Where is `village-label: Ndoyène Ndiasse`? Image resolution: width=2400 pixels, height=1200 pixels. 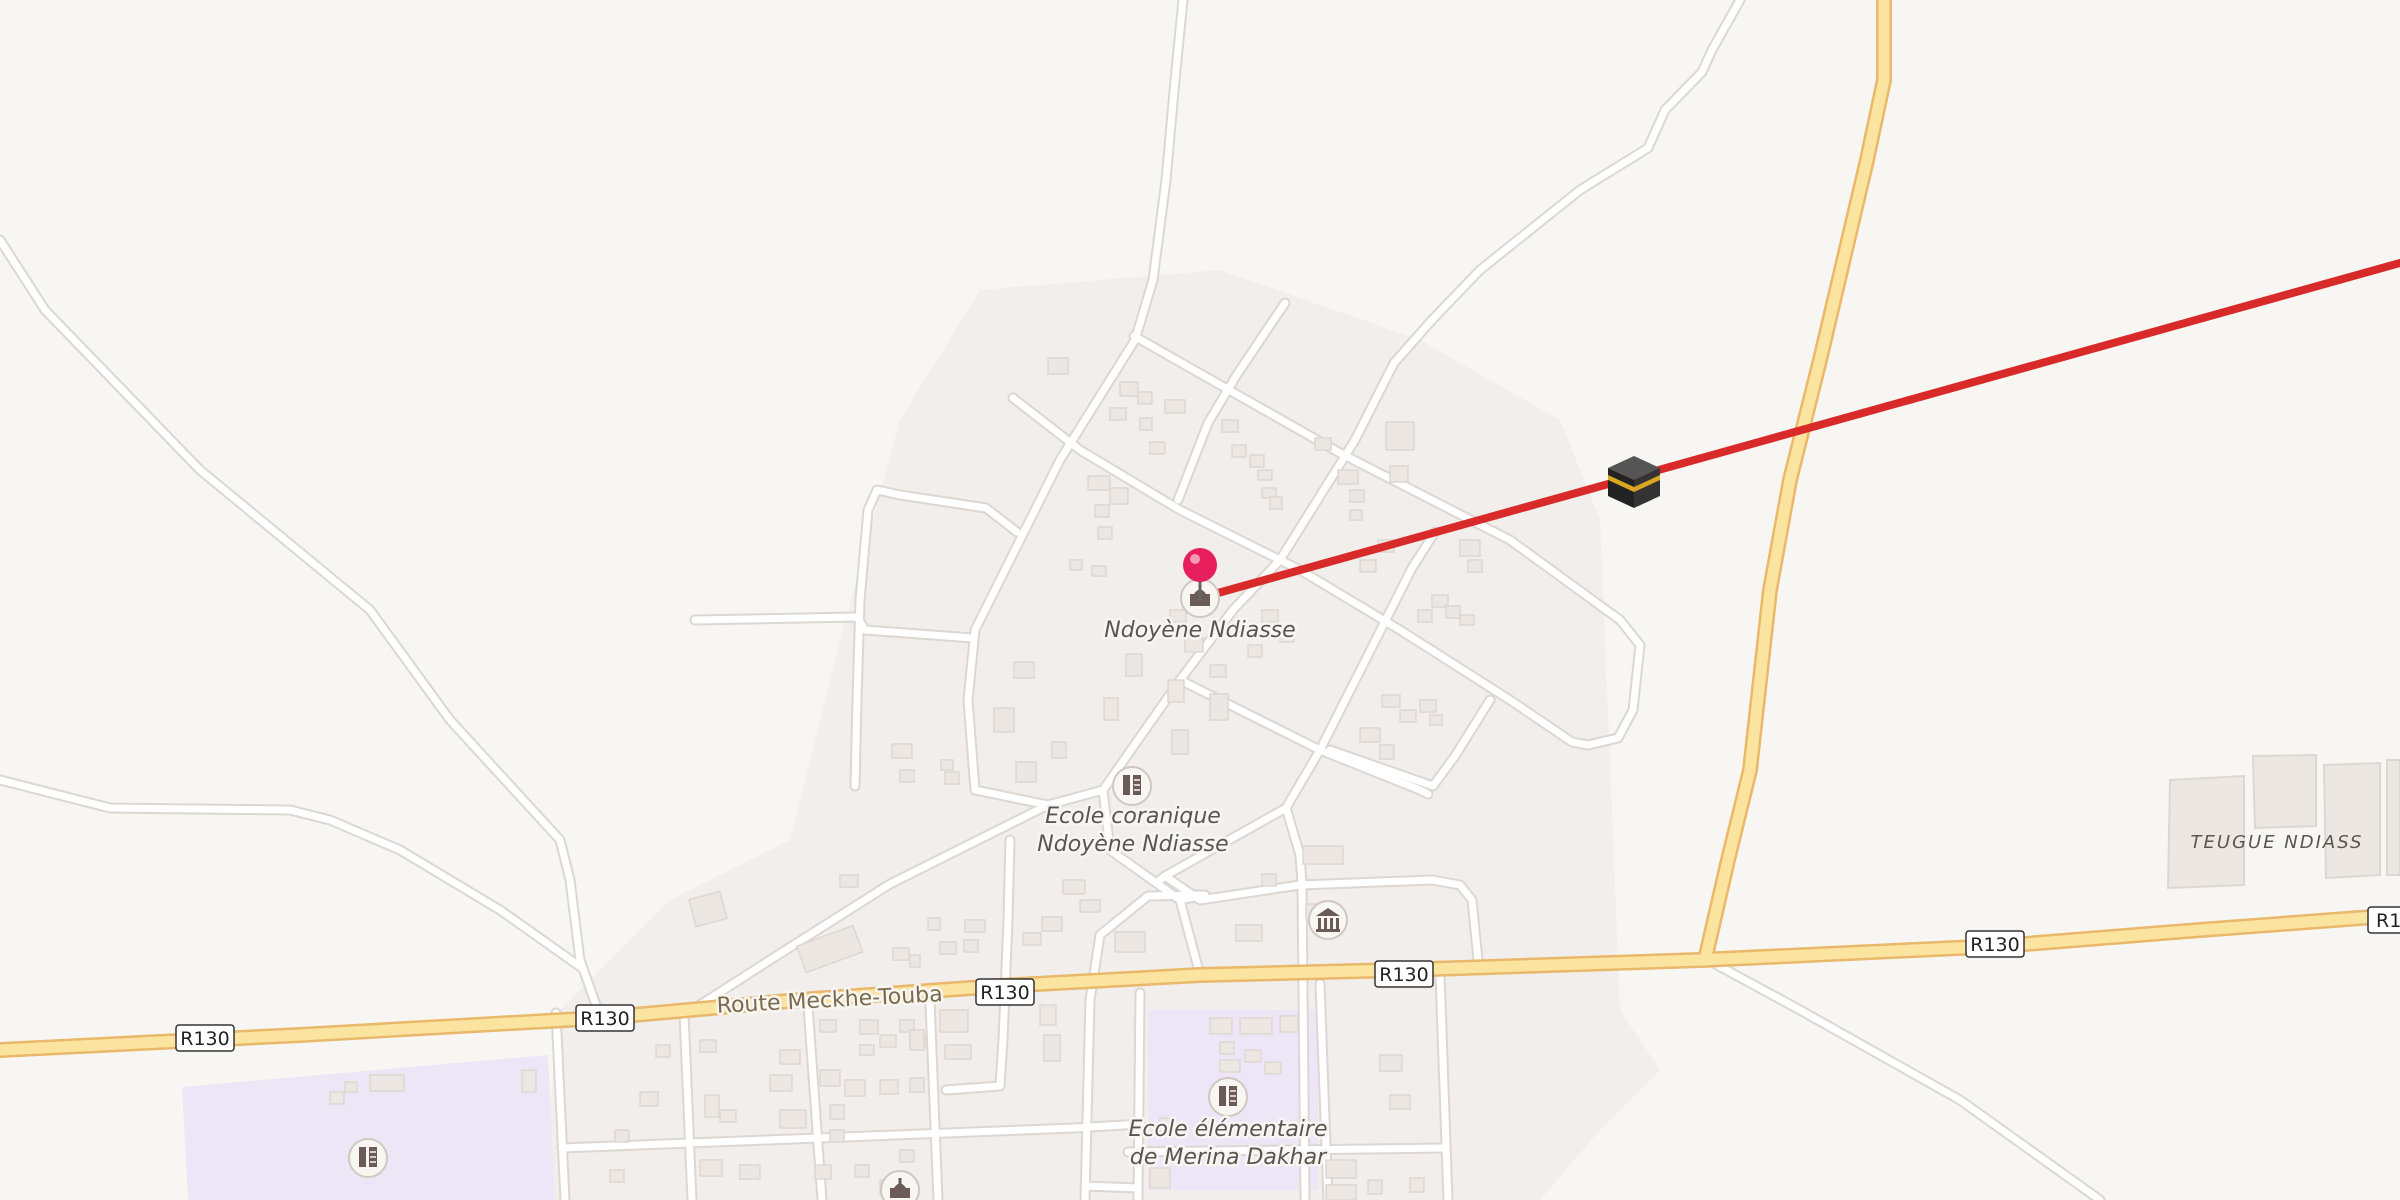 village-label: Ndoyène Ndiasse is located at coordinates (1199, 630).